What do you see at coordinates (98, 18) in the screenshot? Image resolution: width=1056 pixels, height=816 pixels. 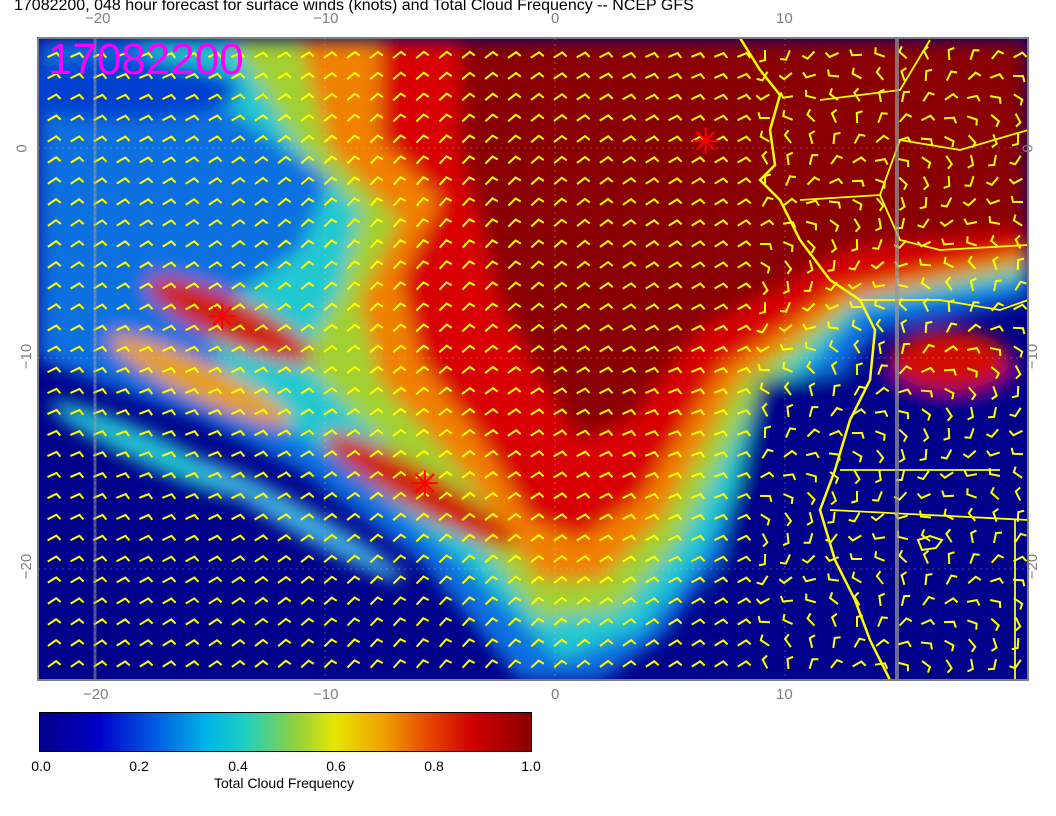 I see `lon-tick-top: −20` at bounding box center [98, 18].